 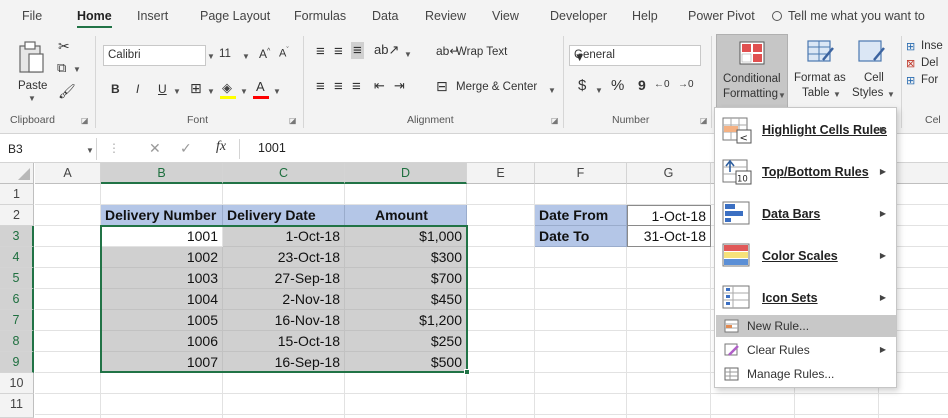 I want to click on increase-font-size-icon: A^, so click(x=264, y=54).